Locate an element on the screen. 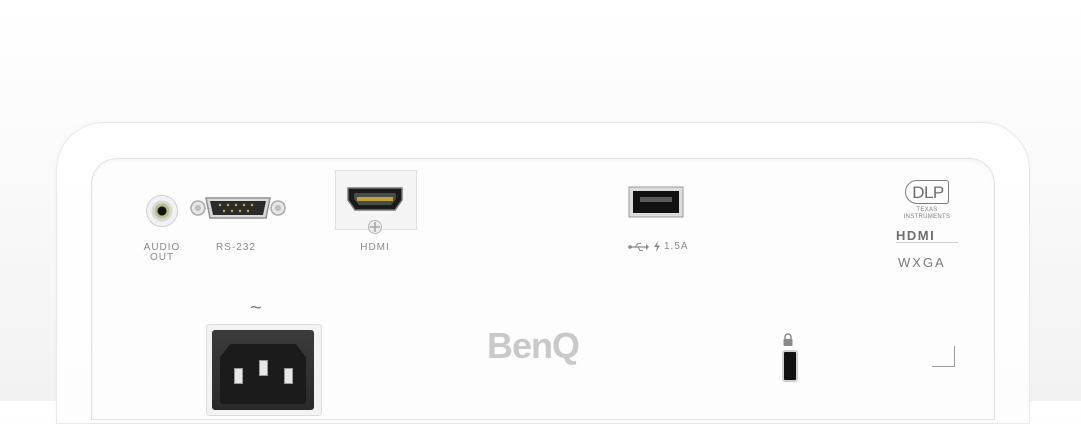 The height and width of the screenshot is (424, 1081). rs232-label: RS-232 is located at coordinates (236, 247).